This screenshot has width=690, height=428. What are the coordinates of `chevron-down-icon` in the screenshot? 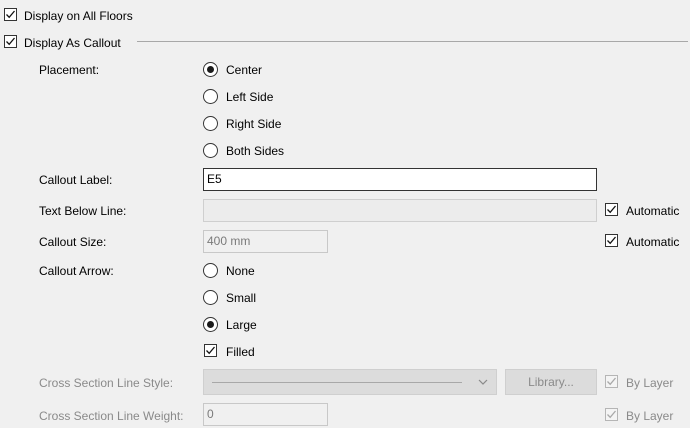 It's located at (483, 382).